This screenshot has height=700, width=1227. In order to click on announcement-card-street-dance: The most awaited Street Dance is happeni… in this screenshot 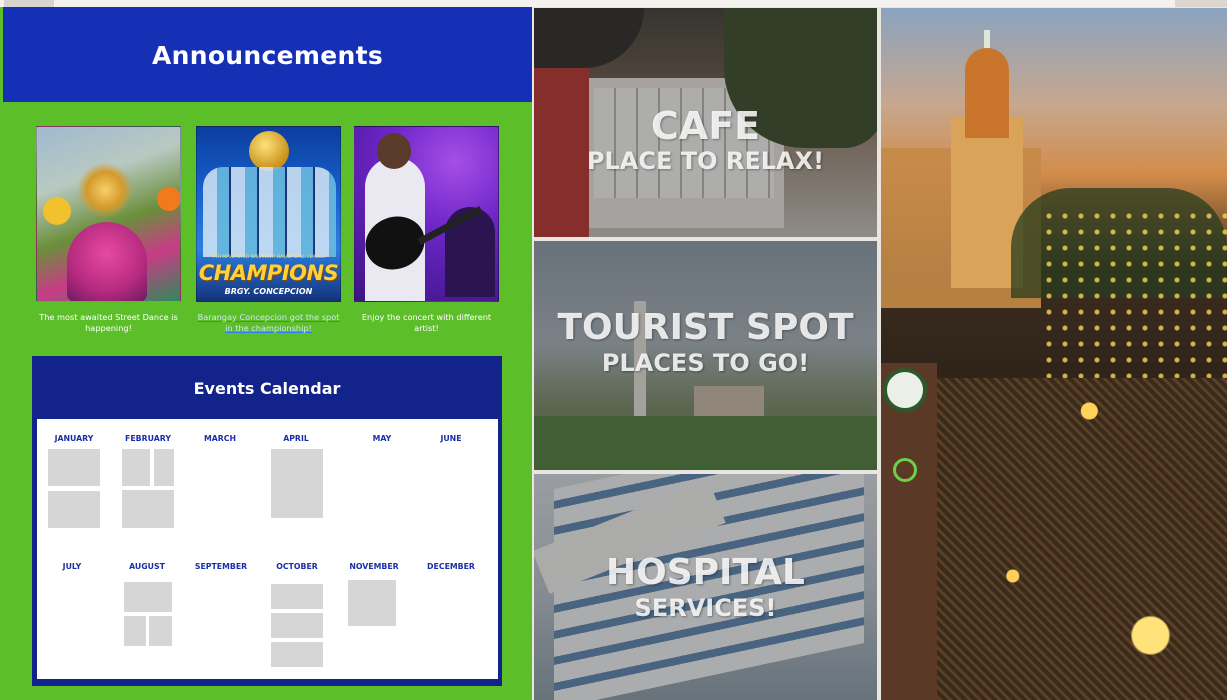, I will do `click(108, 229)`.